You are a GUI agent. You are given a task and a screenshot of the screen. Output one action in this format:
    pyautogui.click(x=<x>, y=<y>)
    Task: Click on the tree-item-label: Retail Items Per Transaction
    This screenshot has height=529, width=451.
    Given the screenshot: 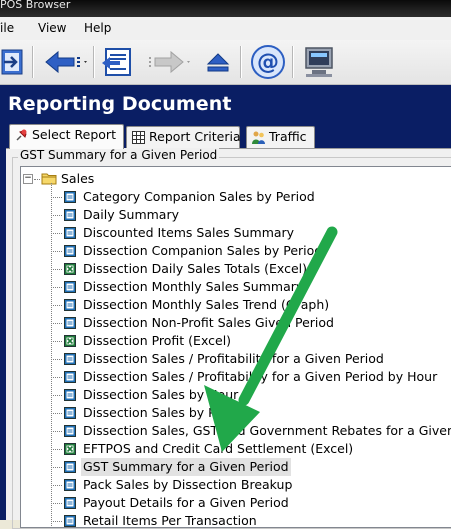 What is the action you would take?
    pyautogui.click(x=170, y=520)
    